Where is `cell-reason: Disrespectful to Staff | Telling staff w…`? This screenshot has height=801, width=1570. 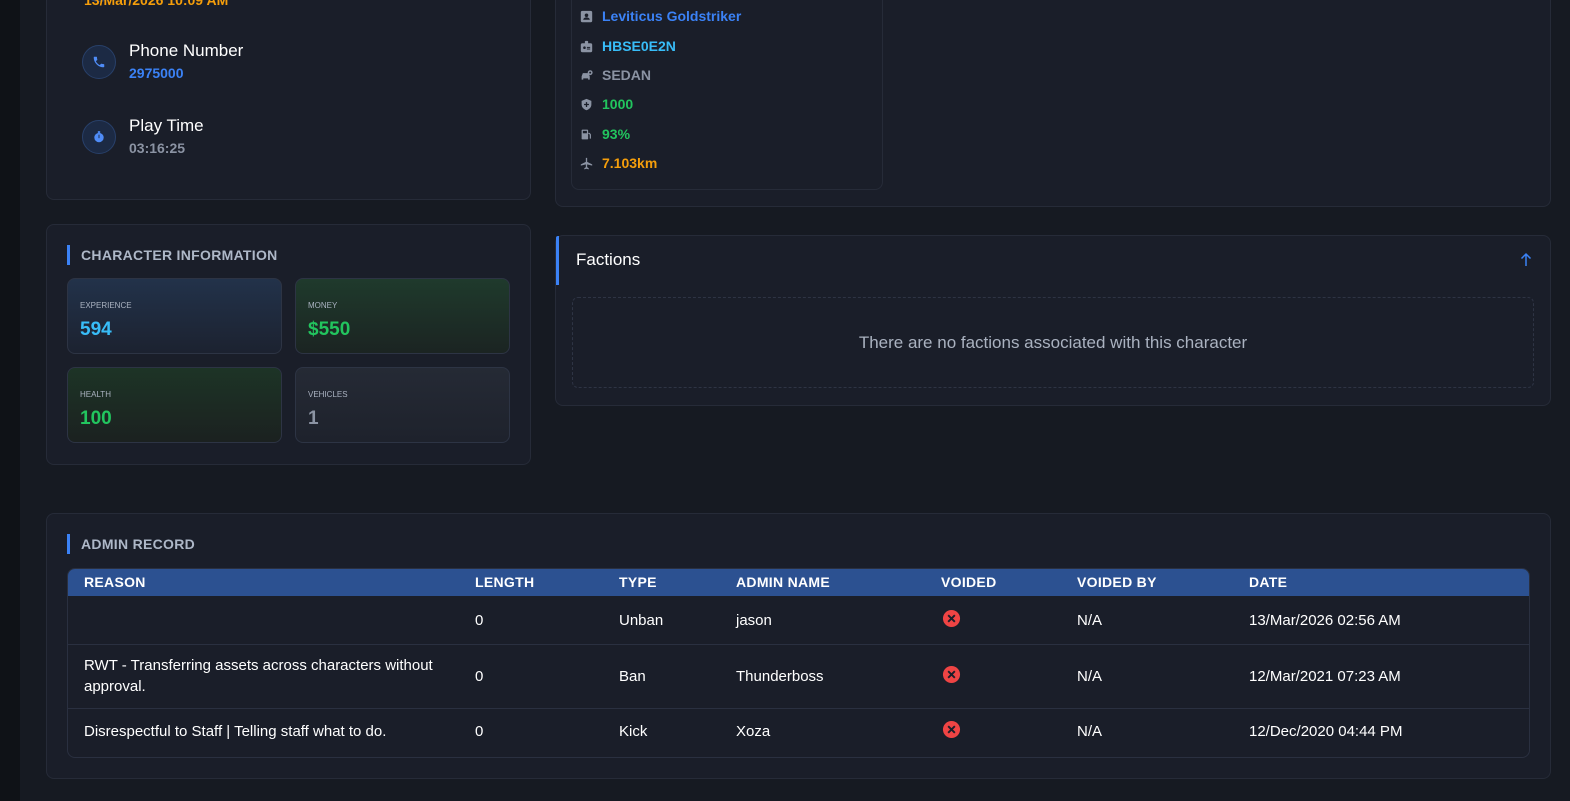 cell-reason: Disrespectful to Staff | Telling staff w… is located at coordinates (235, 731).